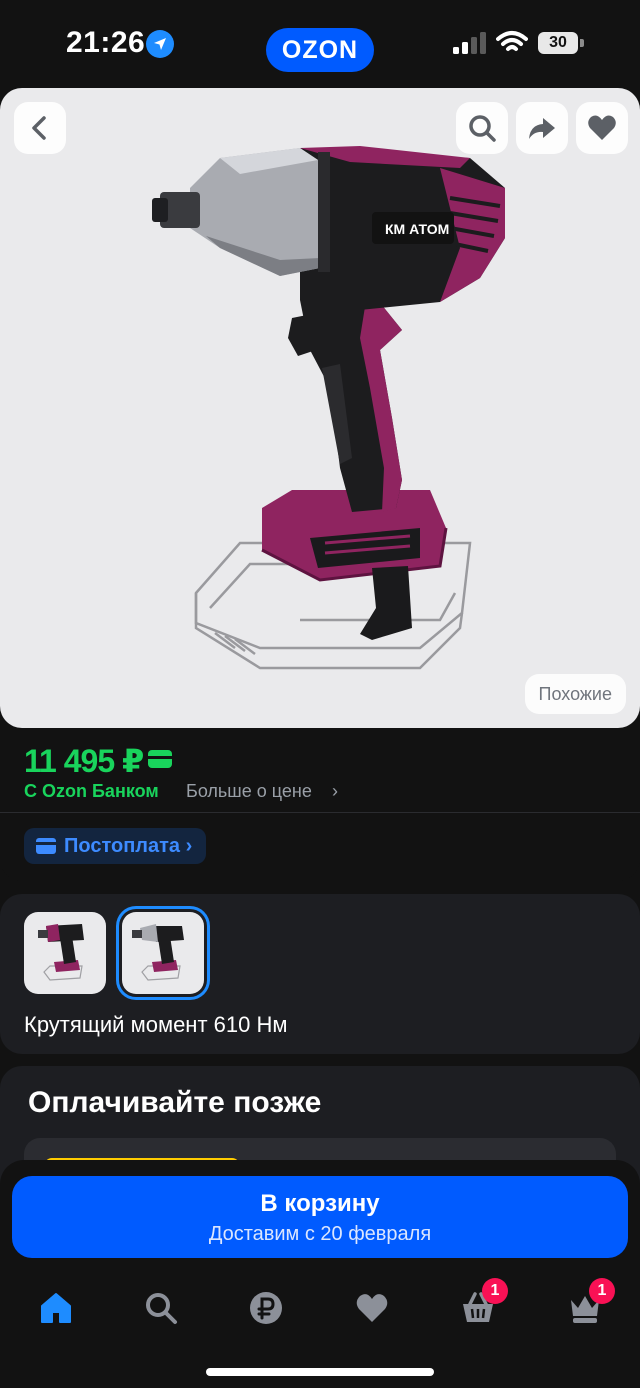 This screenshot has height=1388, width=640. I want to click on search-button, so click(482, 128).